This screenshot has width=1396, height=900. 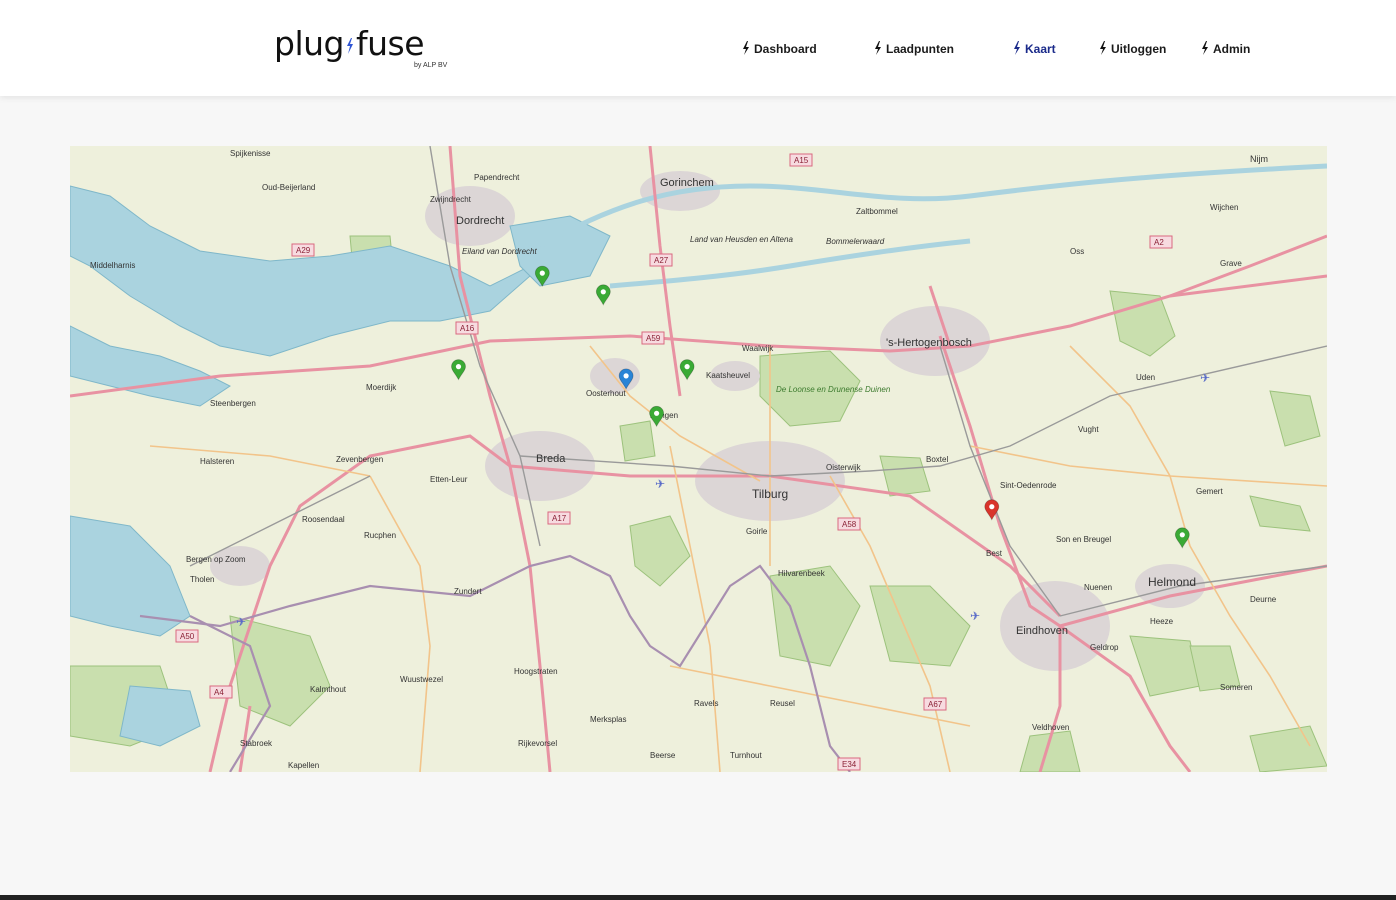 What do you see at coordinates (663, 755) in the screenshot?
I see `label-beerse: Beerse` at bounding box center [663, 755].